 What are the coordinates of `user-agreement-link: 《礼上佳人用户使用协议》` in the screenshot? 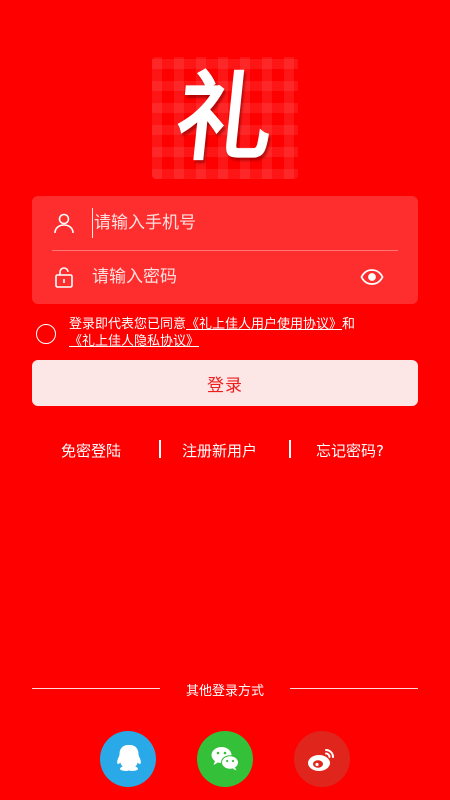 It's located at (264, 324).